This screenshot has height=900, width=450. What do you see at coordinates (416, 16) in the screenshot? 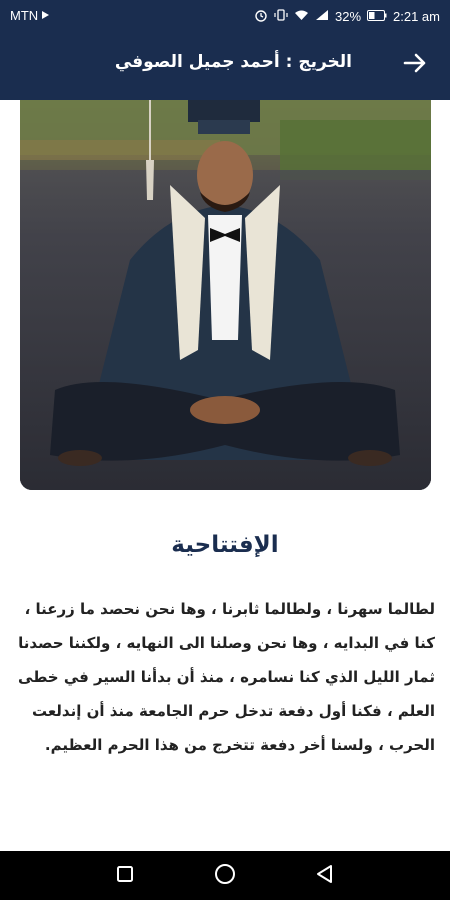
I see `clock: 2:21 am` at bounding box center [416, 16].